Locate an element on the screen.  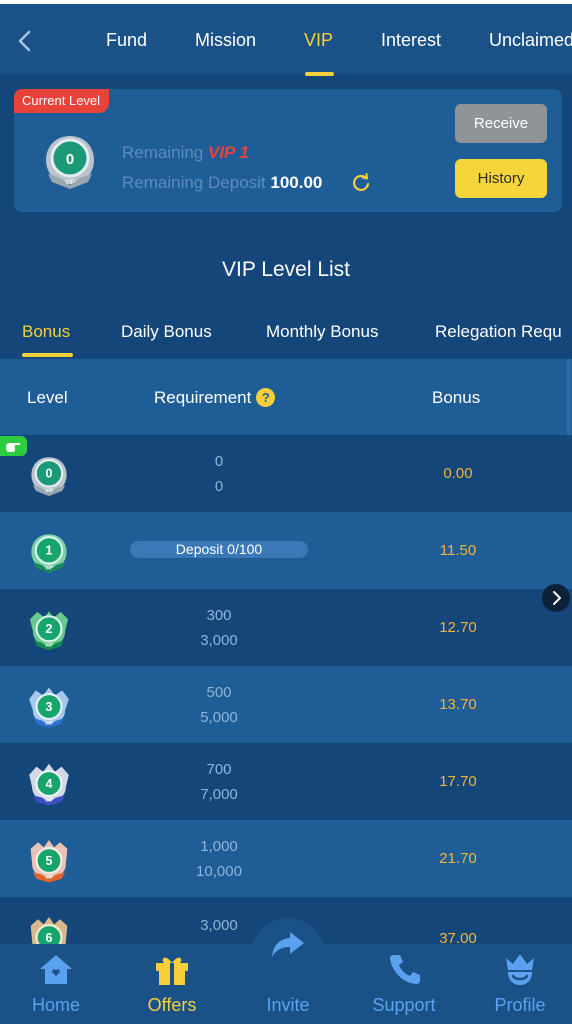
share-arrow-icon is located at coordinates (288, 944).